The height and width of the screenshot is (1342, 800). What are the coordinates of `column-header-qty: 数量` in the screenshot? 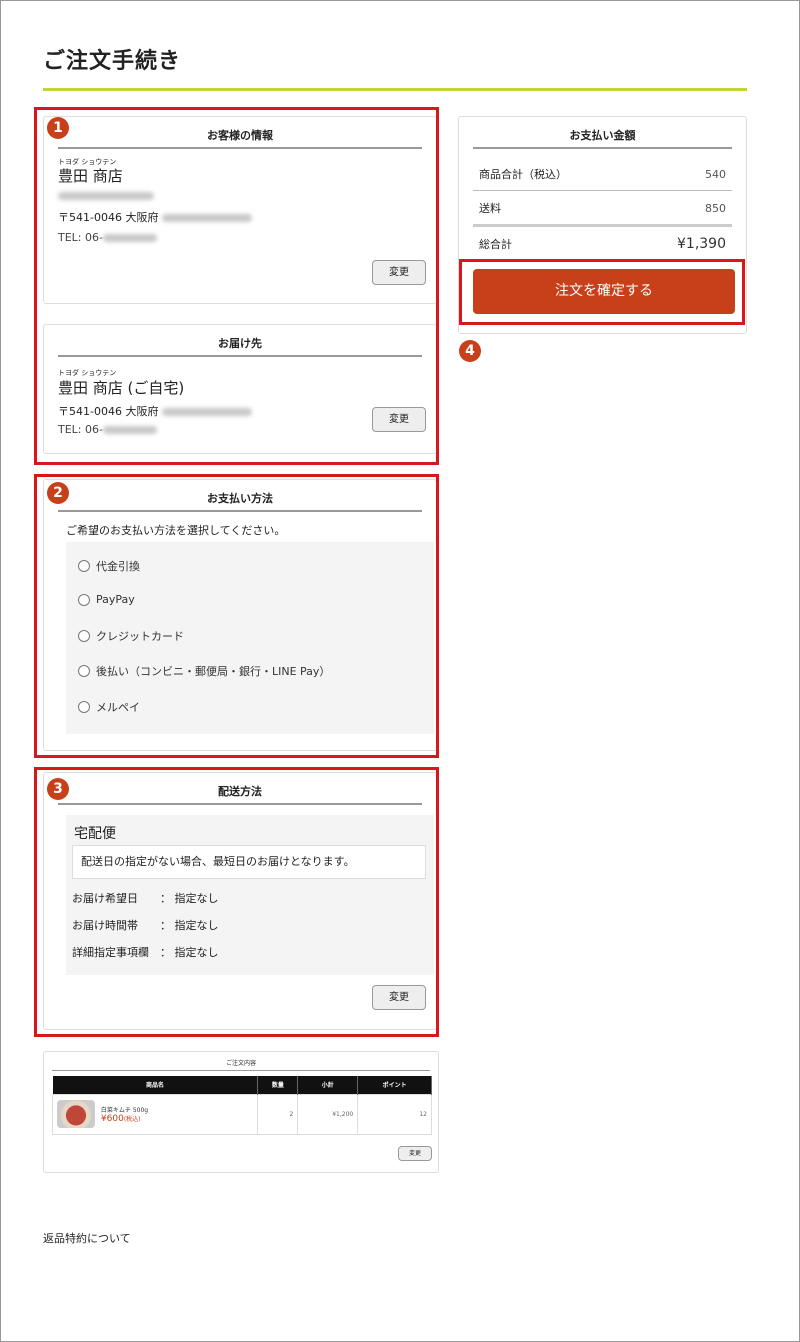 It's located at (278, 1085).